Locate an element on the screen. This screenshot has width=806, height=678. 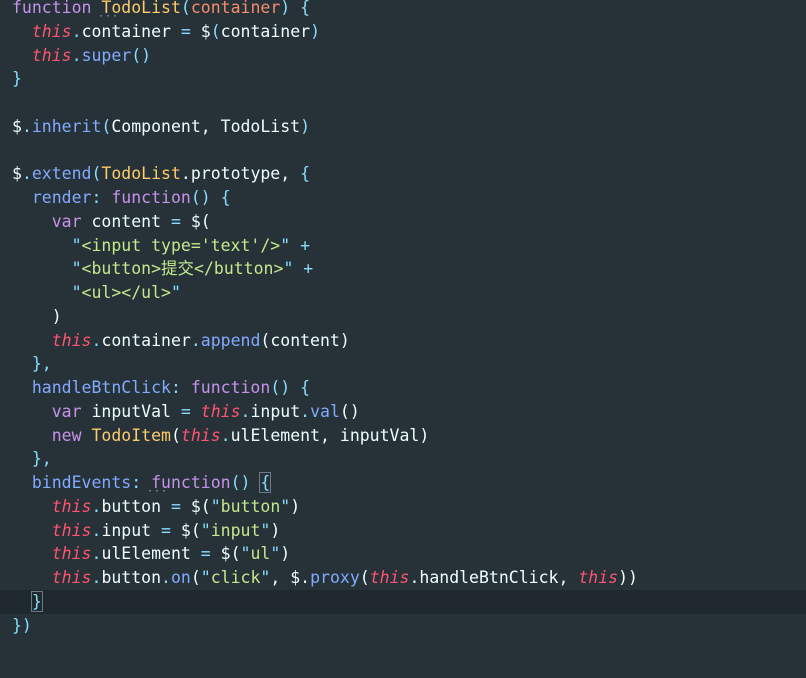
code-line: $.extend(TodoList.prototype, { is located at coordinates (161, 174).